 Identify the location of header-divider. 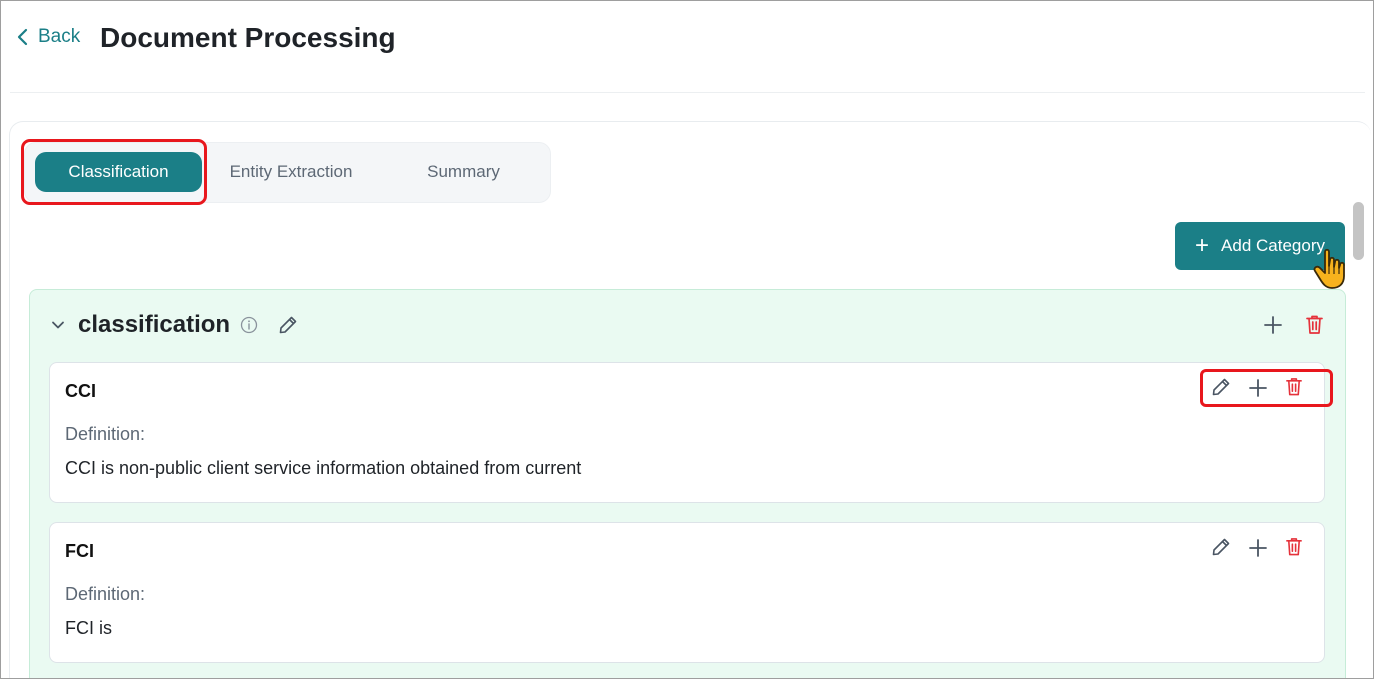
(687, 92).